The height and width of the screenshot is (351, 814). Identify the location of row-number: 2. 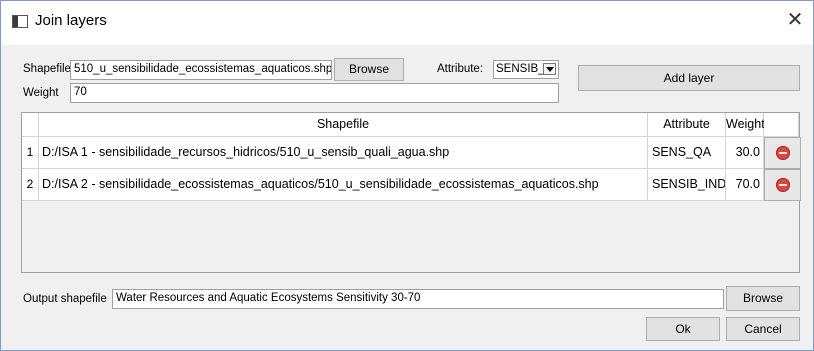
(30, 185).